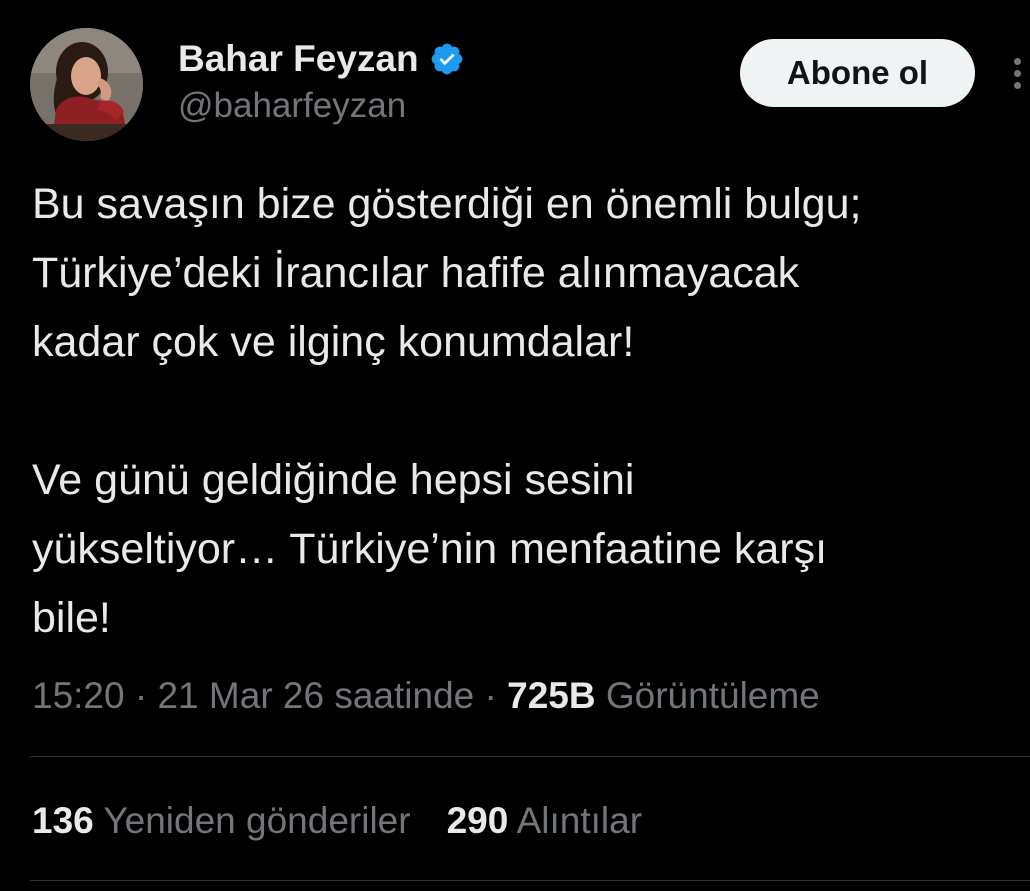 Image resolution: width=1030 pixels, height=891 pixels. What do you see at coordinates (333, 480) in the screenshot?
I see `tweet-line: Ve günü geldiğinde hepsi sesini` at bounding box center [333, 480].